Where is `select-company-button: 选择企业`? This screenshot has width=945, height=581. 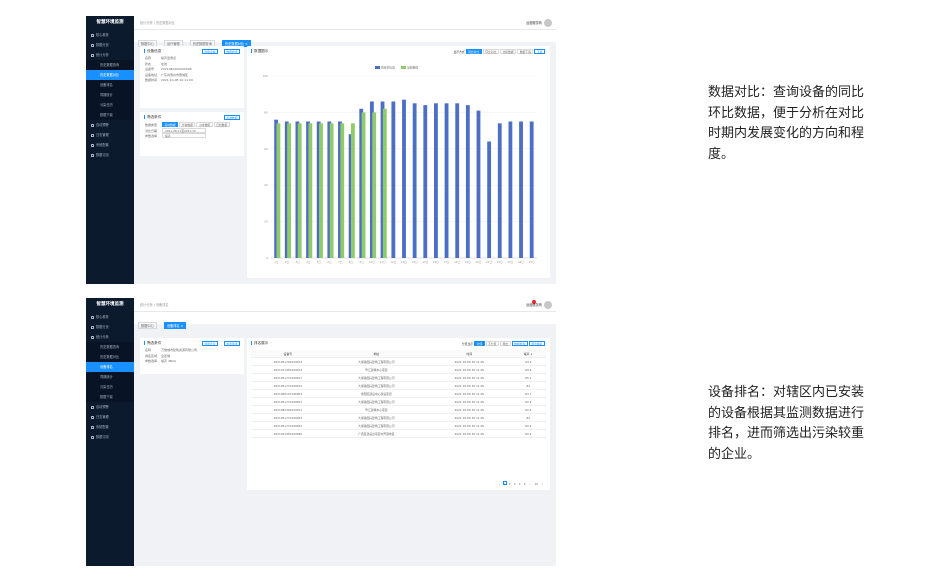 select-company-button: 选择企业 is located at coordinates (209, 343).